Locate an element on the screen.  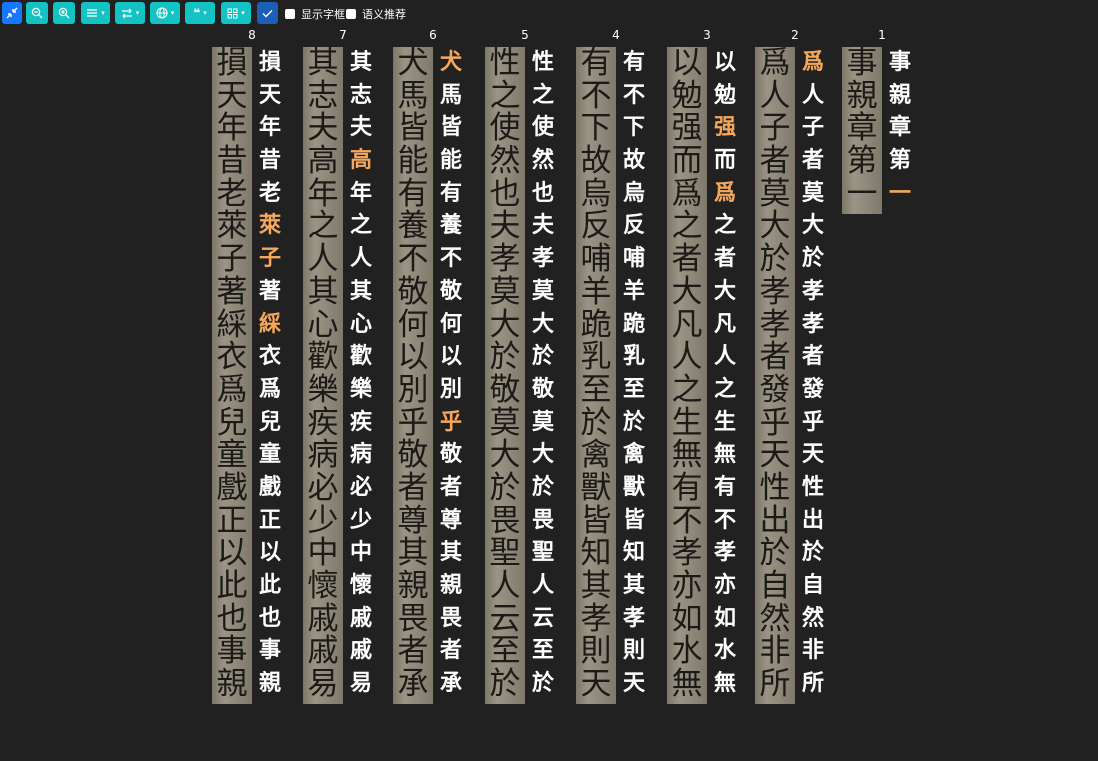
transcribed-char: 故 is located at coordinates (634, 161).